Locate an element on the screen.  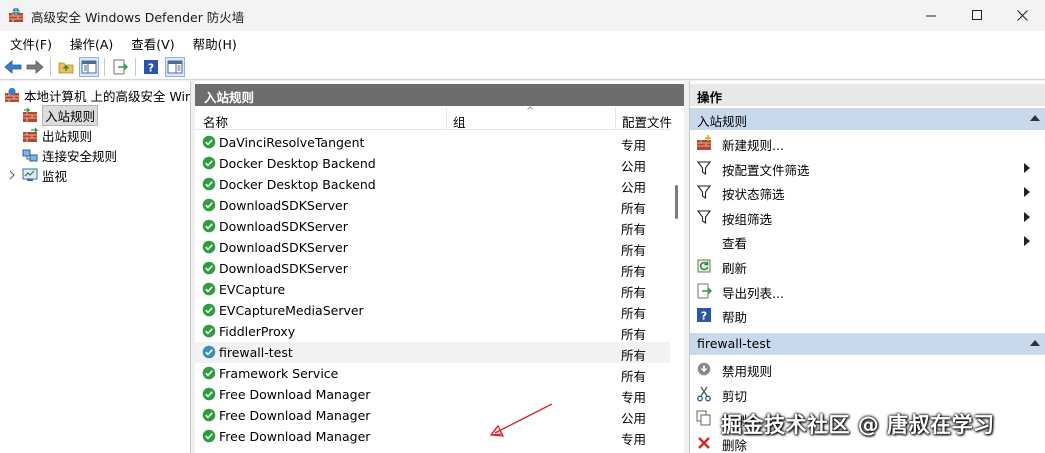
action-label: 按组筛选 is located at coordinates (747, 219).